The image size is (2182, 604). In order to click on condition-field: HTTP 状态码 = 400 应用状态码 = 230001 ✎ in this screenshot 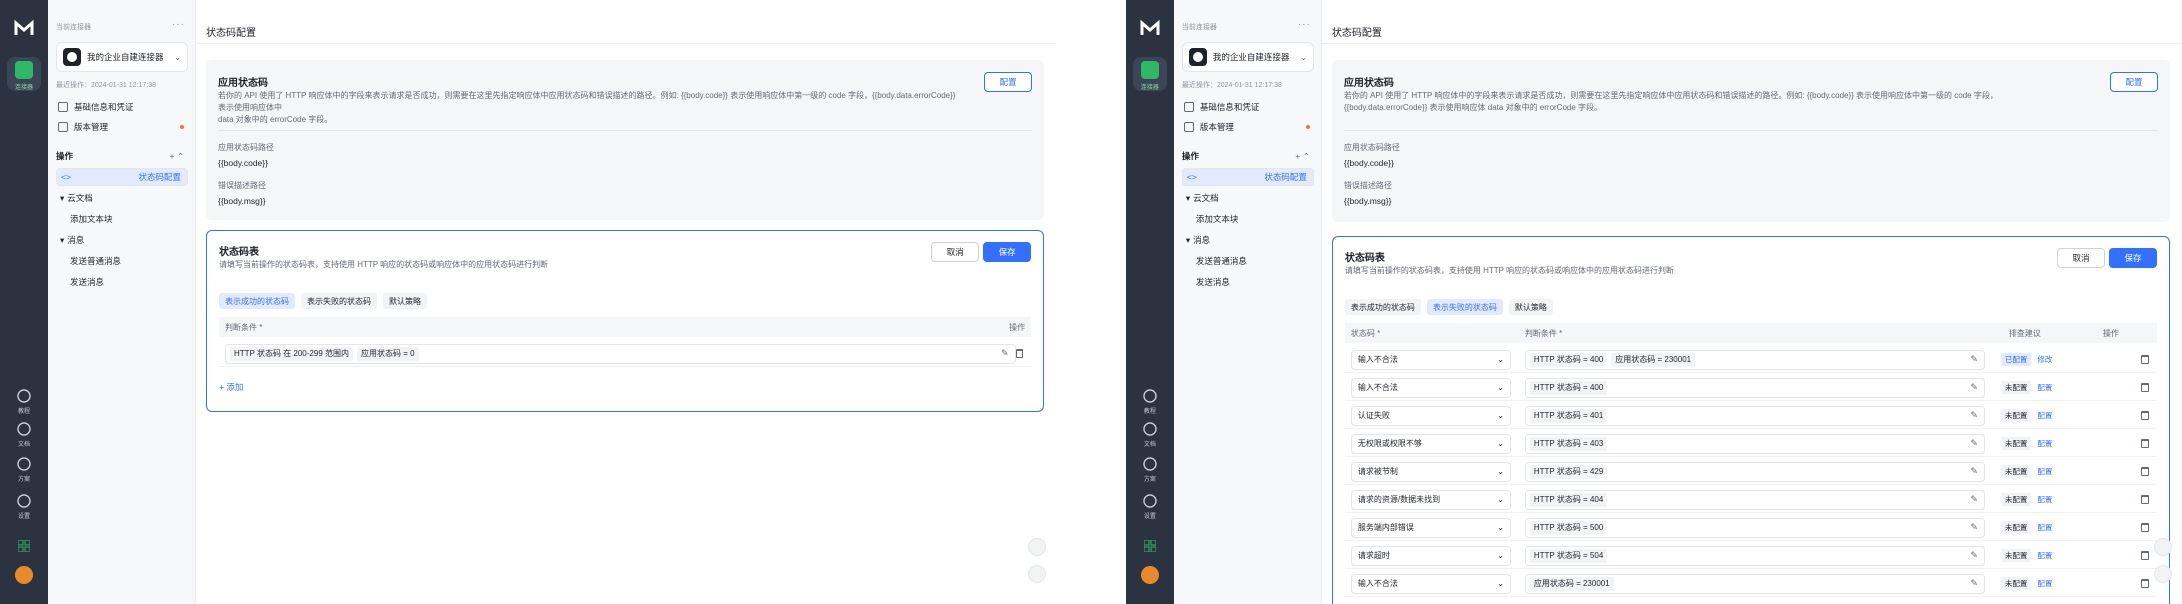, I will do `click(1754, 359)`.